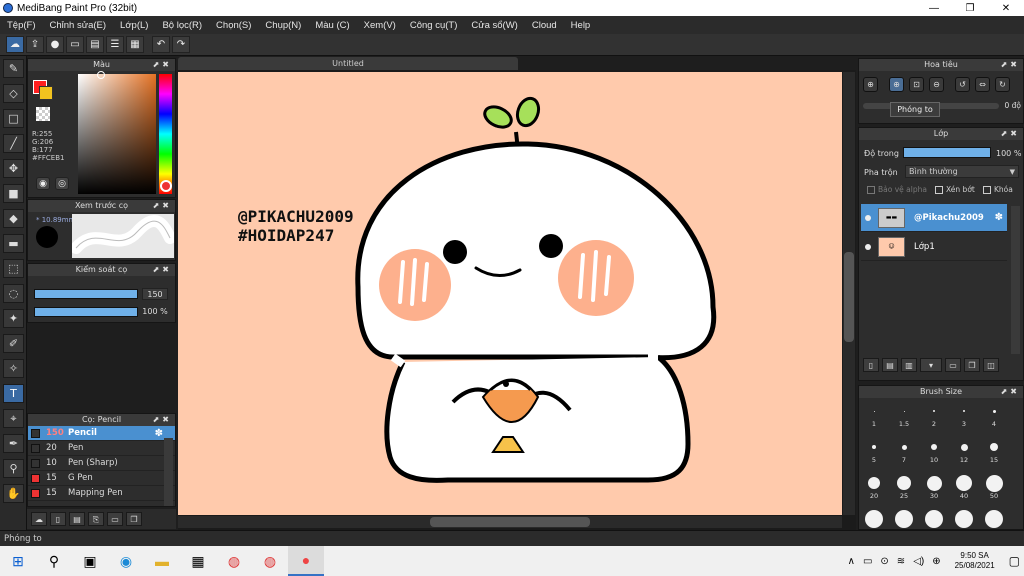 Image resolution: width=1024 pixels, height=576 pixels. Describe the element at coordinates (13, 268) in the screenshot. I see `select-tool-icon: ⬚` at that location.